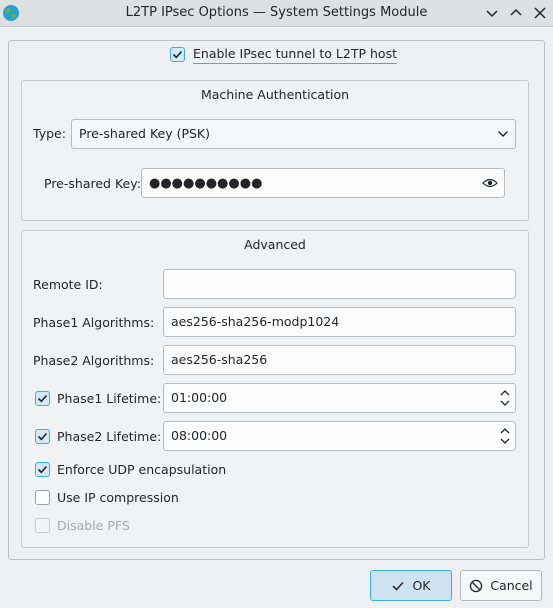 This screenshot has width=553, height=608. I want to click on close-icon, so click(540, 13).